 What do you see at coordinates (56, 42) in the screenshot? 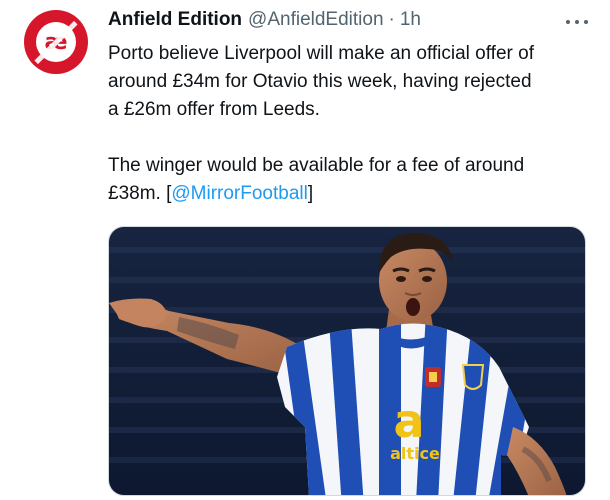
I see `avatar: æ` at bounding box center [56, 42].